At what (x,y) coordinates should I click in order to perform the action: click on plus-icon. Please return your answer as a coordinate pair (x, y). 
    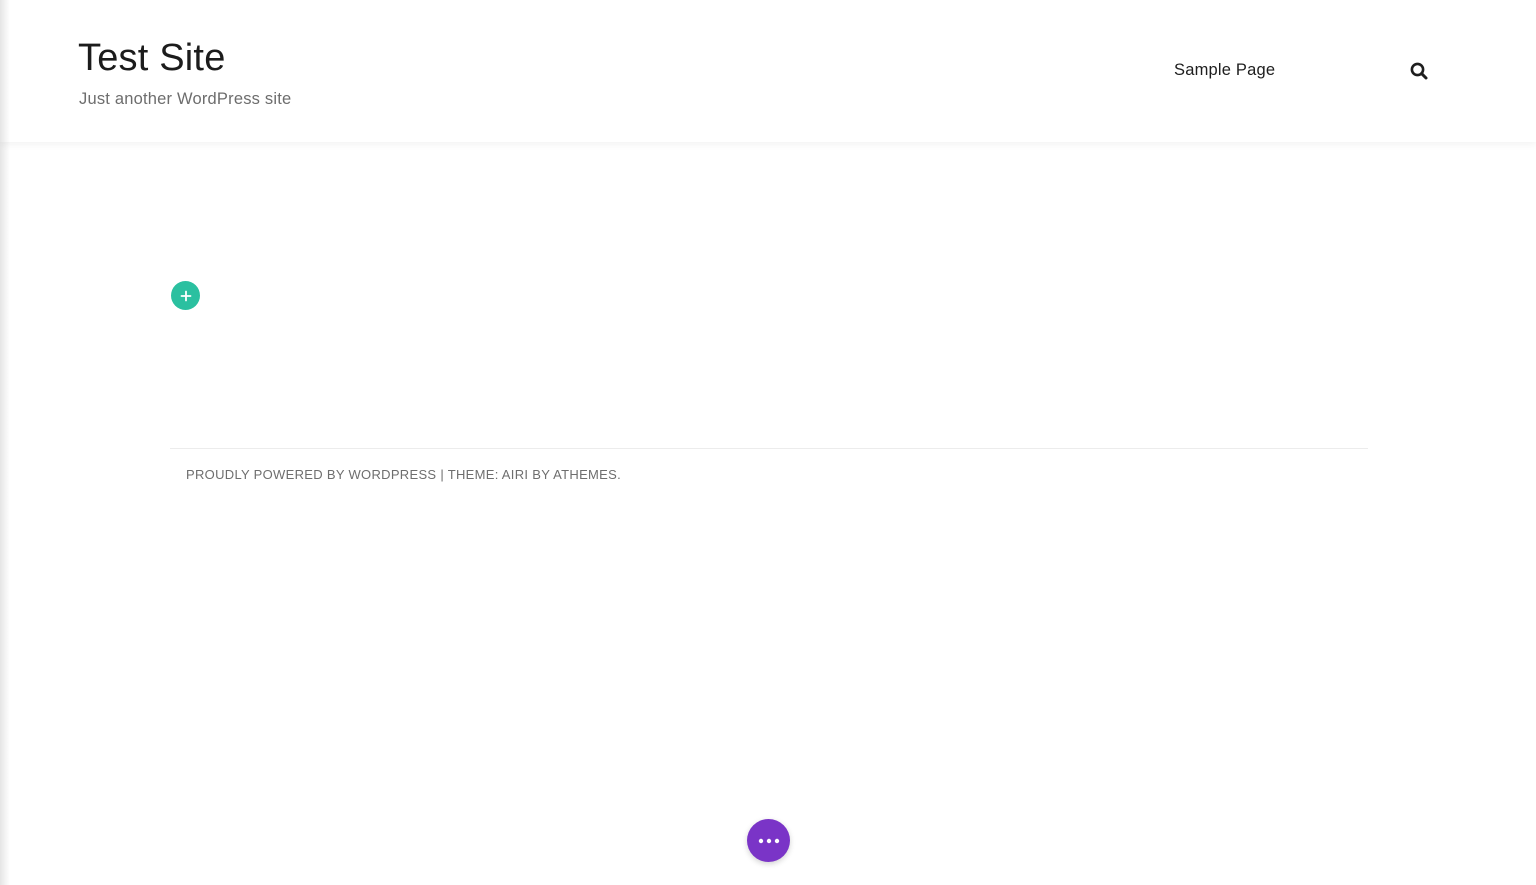
    Looking at the image, I should click on (185, 295).